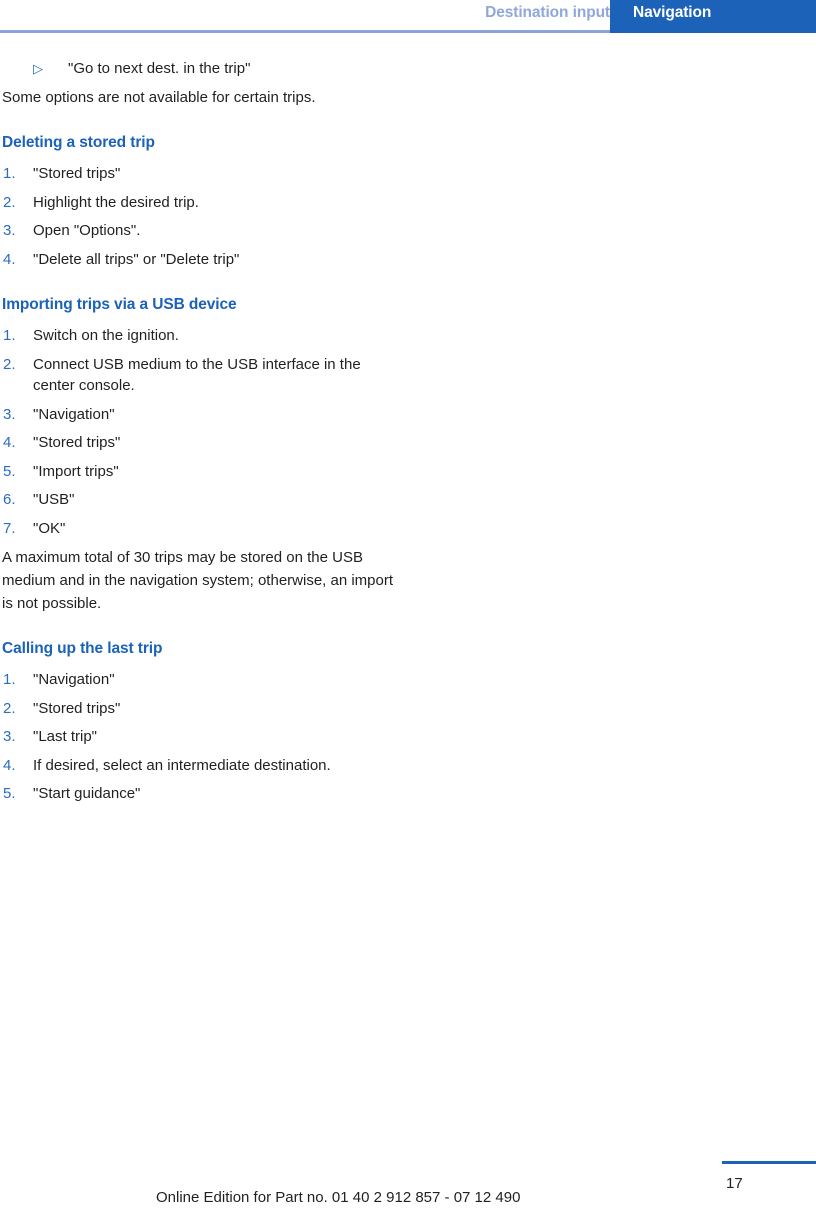 This screenshot has width=816, height=1208. Describe the element at coordinates (202, 415) in the screenshot. I see `list-item: 3. "Navigation"` at that location.